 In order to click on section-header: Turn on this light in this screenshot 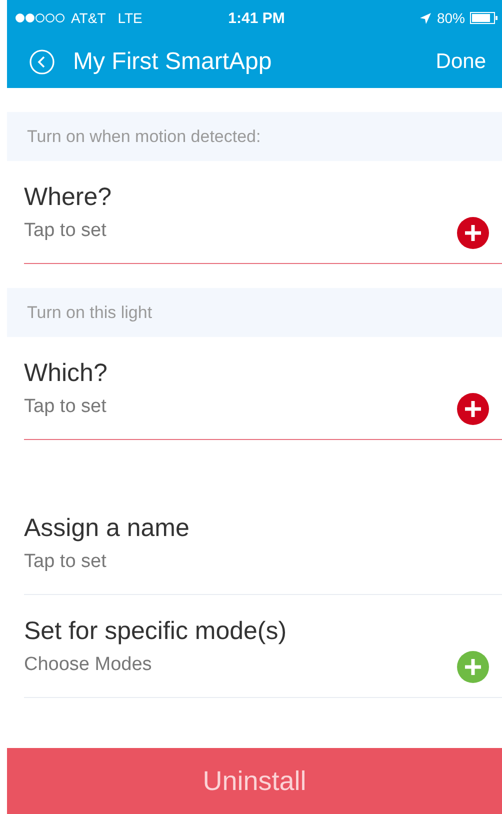, I will do `click(254, 312)`.